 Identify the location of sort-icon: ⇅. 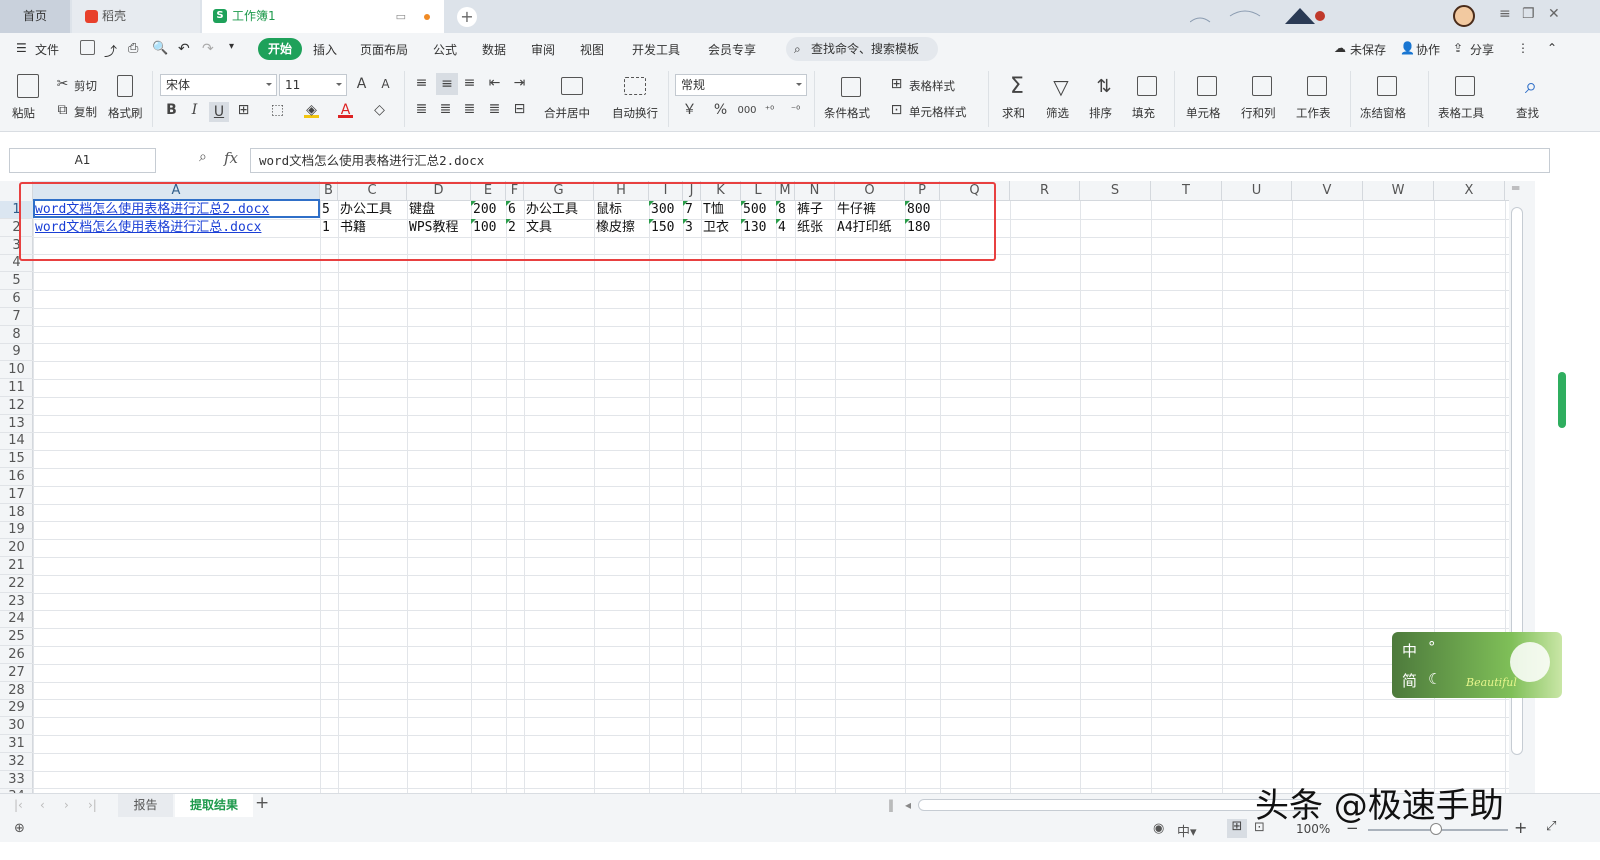
(1104, 87).